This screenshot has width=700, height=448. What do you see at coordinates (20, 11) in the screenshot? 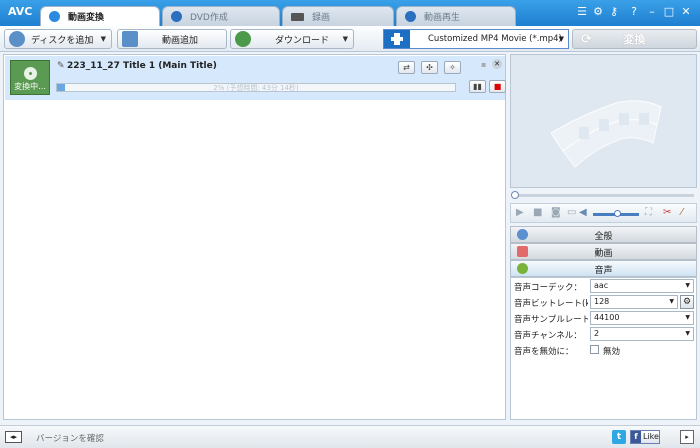
I see `app-title: AVC` at bounding box center [20, 11].